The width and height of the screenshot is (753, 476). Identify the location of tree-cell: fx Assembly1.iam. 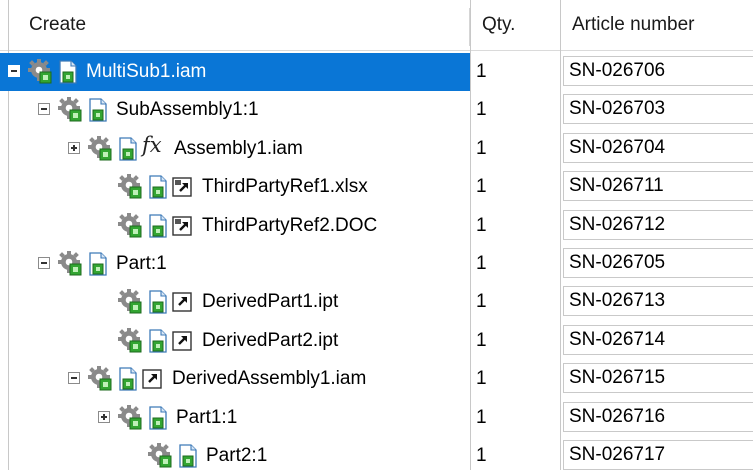
(235, 149).